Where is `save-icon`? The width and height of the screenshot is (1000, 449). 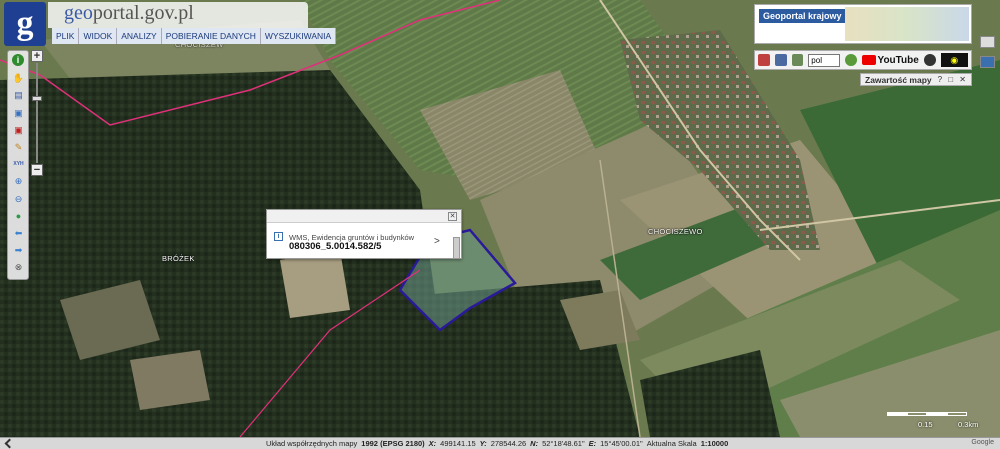
save-icon is located at coordinates (780, 60).